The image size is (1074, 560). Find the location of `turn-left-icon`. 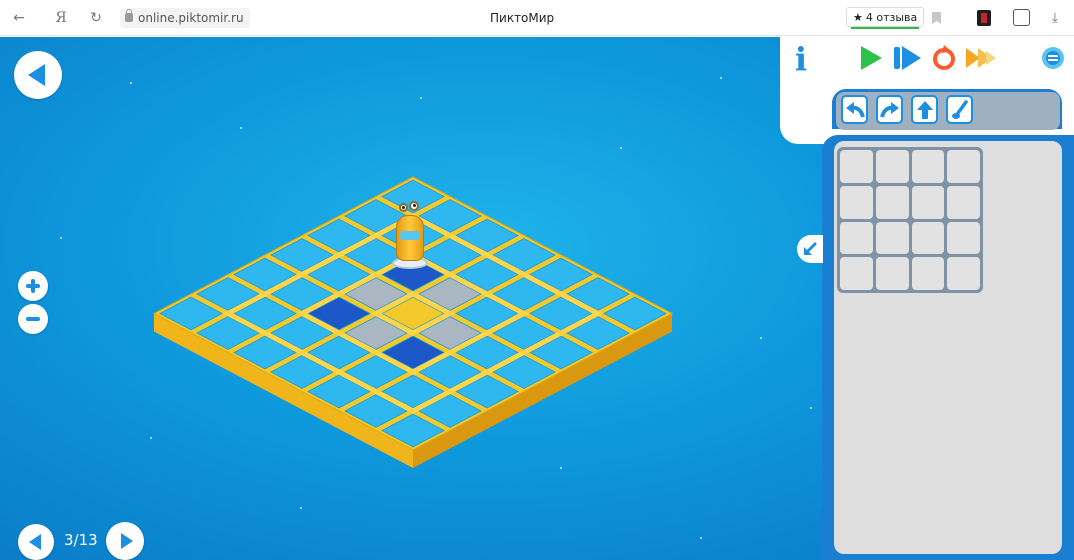

turn-left-icon is located at coordinates (855, 109).